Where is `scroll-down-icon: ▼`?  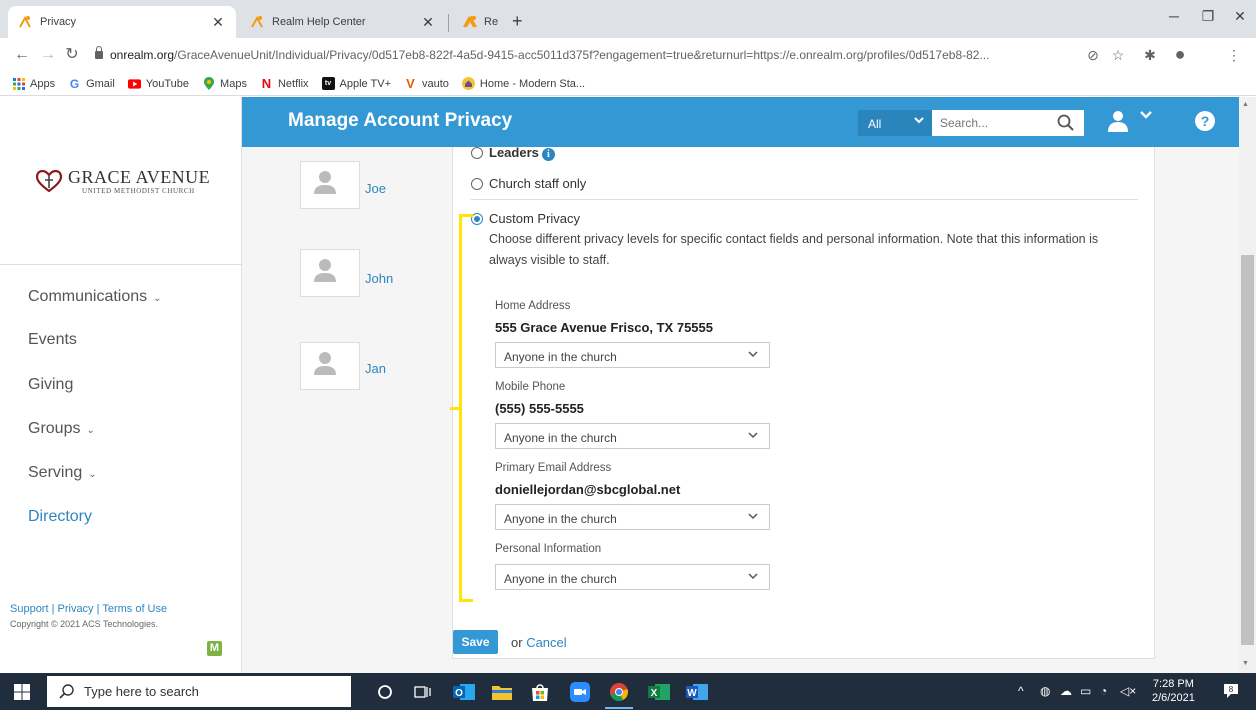
scroll-down-icon: ▼ is located at coordinates (1245, 663).